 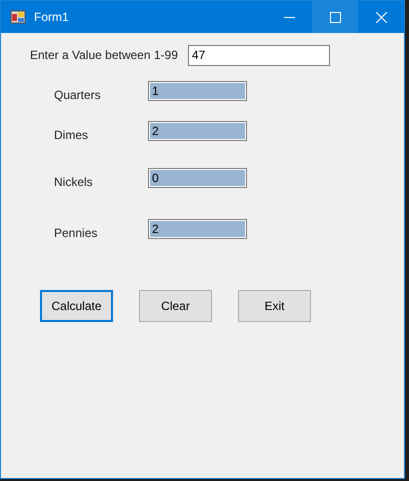 What do you see at coordinates (18, 17) in the screenshot?
I see `form-icon` at bounding box center [18, 17].